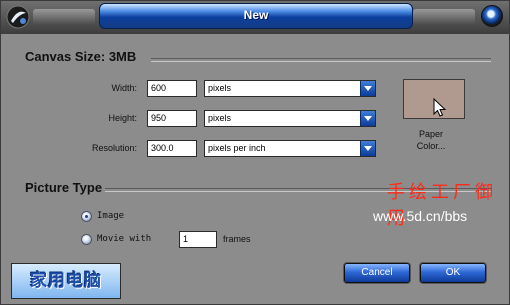 The image size is (510, 305). Describe the element at coordinates (453, 273) in the screenshot. I see `ok-button: OK` at that location.